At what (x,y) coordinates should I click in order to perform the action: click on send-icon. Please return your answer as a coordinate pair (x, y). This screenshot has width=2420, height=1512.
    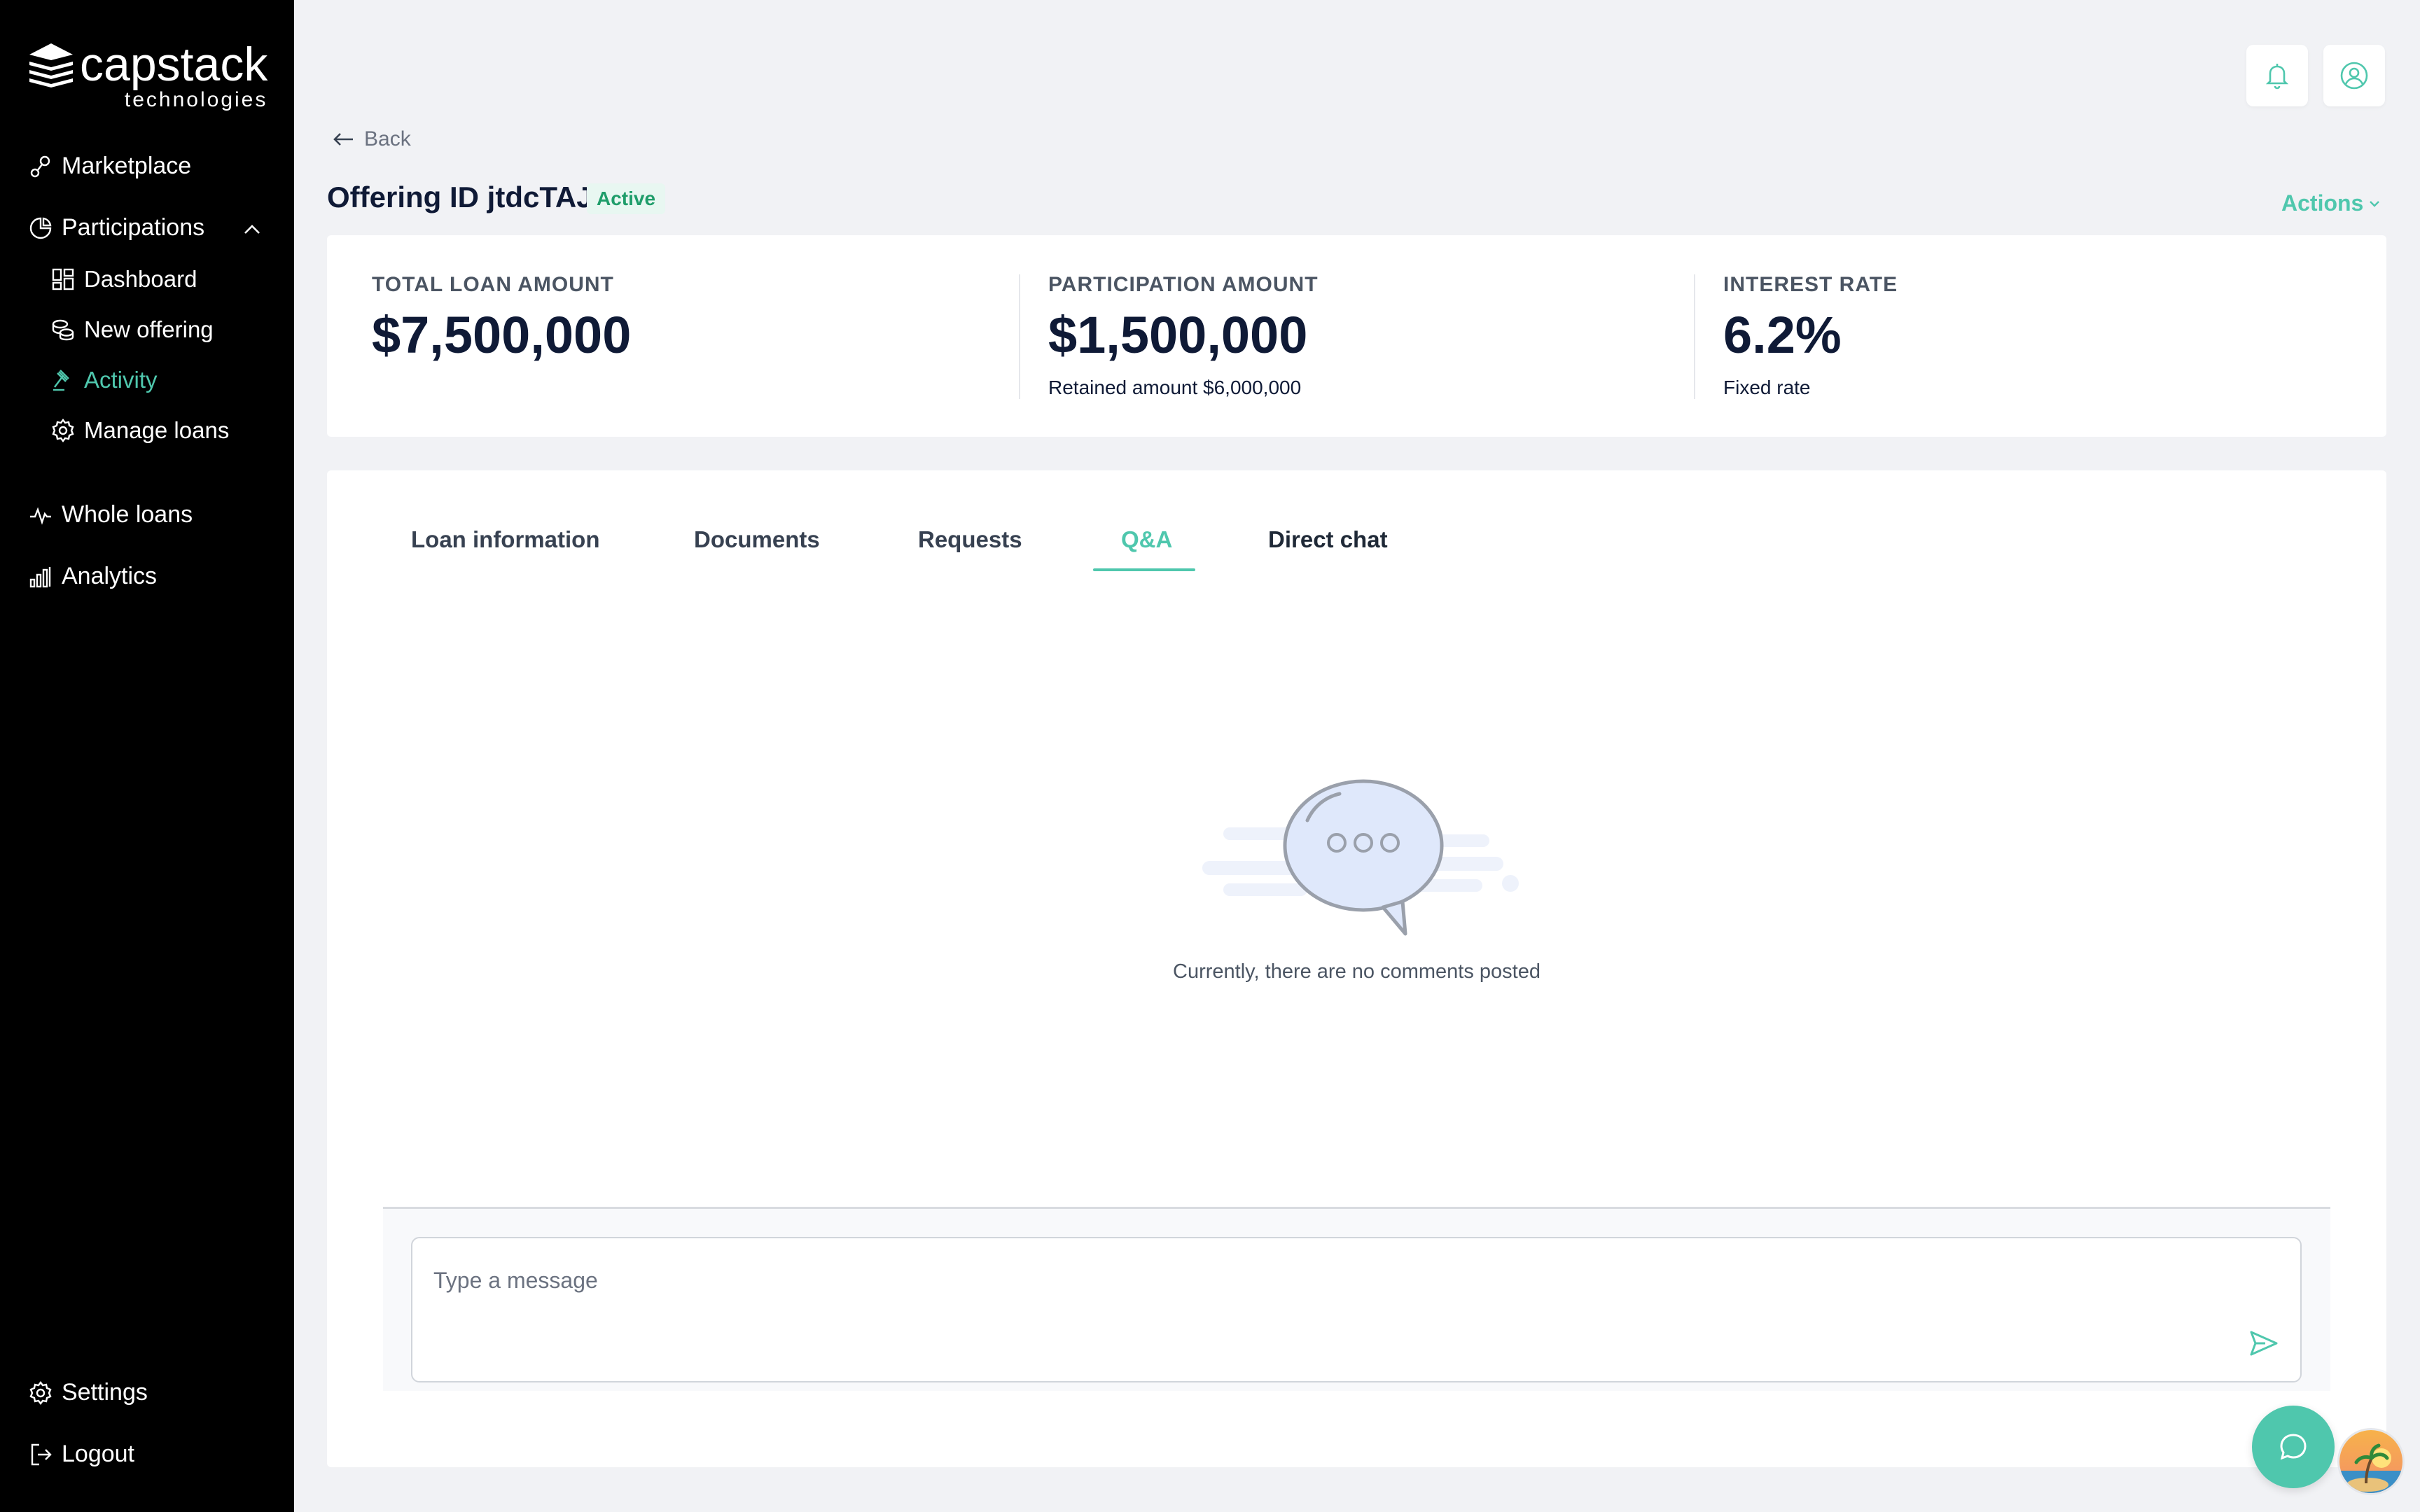
    Looking at the image, I should click on (2264, 1343).